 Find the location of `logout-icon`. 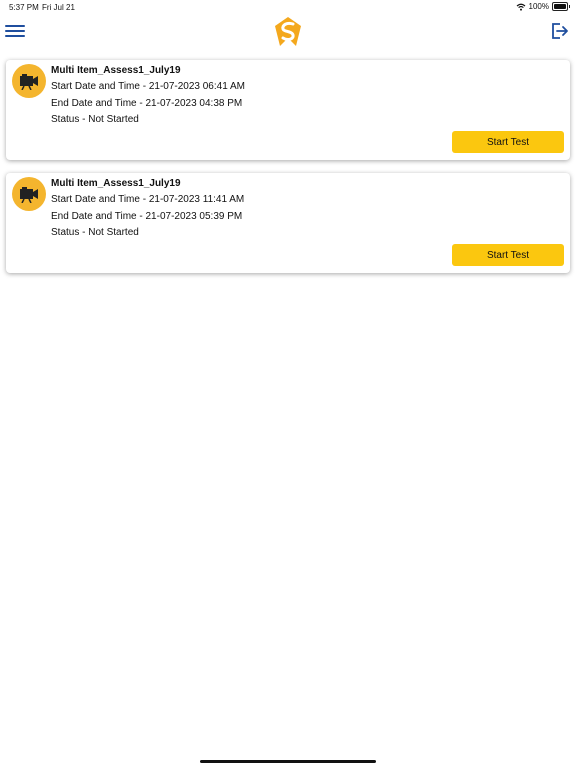

logout-icon is located at coordinates (560, 31).